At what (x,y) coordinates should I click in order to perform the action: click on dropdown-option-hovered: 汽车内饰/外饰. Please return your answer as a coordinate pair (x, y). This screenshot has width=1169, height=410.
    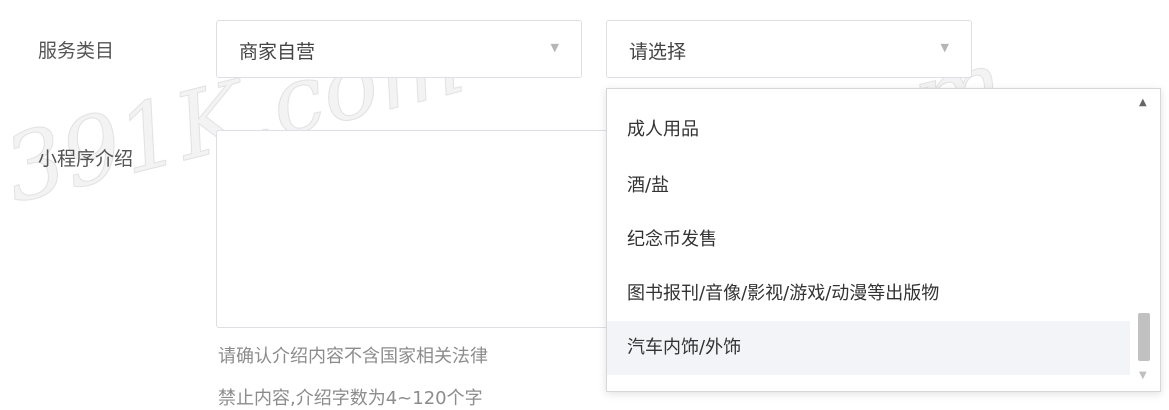
    Looking at the image, I should click on (869, 348).